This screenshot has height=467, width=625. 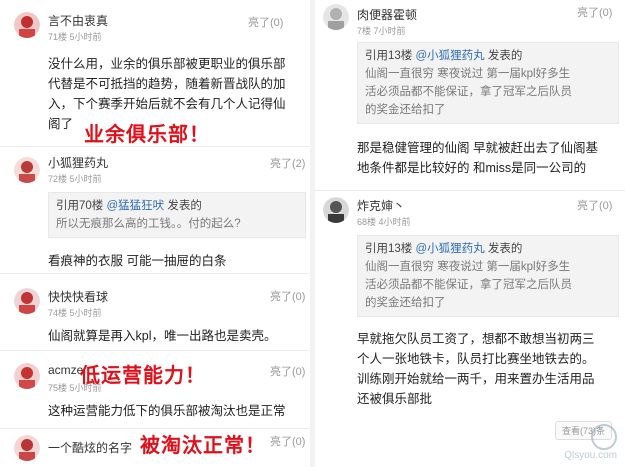 What do you see at coordinates (65, 370) in the screenshot?
I see `username: acmze` at bounding box center [65, 370].